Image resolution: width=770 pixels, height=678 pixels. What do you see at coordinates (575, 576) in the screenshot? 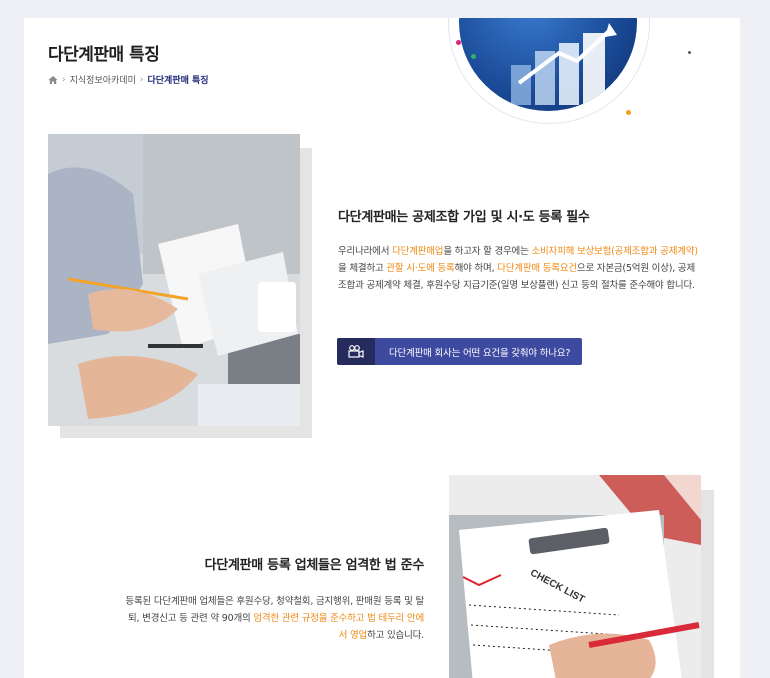
I see `checklist-clipboard-photo: CHECK LIST` at bounding box center [575, 576].